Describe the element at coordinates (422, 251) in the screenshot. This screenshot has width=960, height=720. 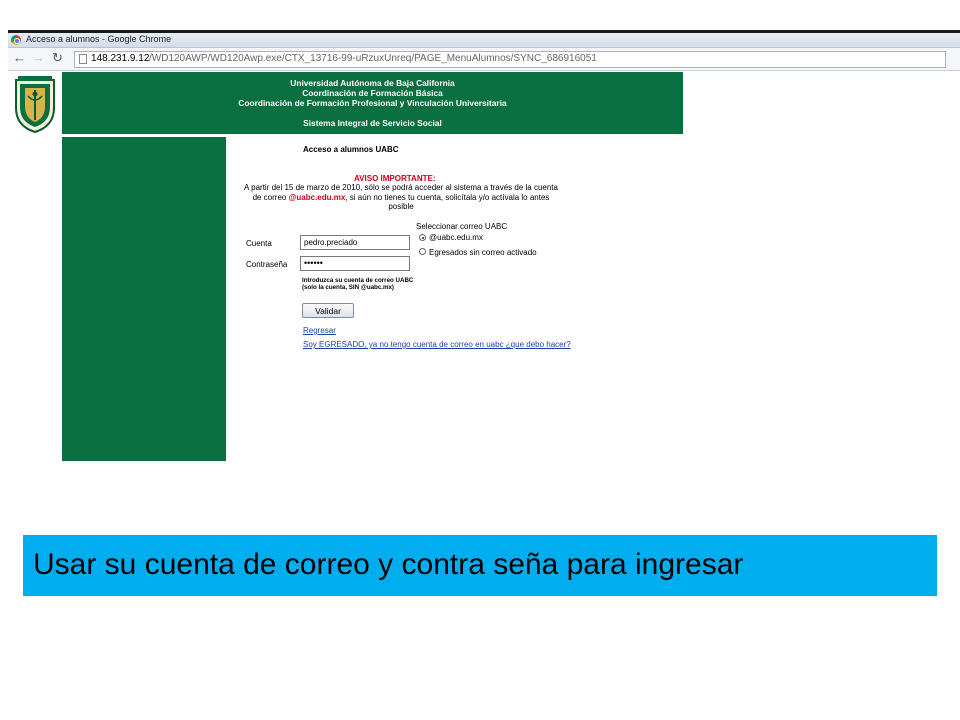
I see `radio-egresados` at that location.